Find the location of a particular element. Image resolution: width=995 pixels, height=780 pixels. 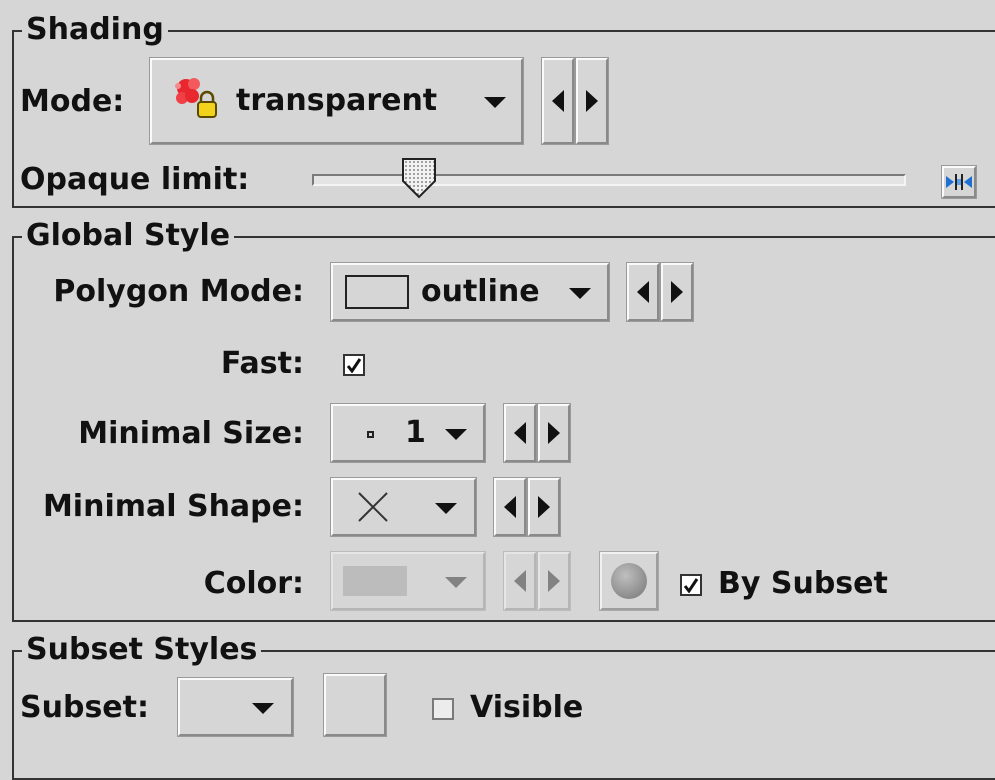

fast-checkbox is located at coordinates (354, 365).